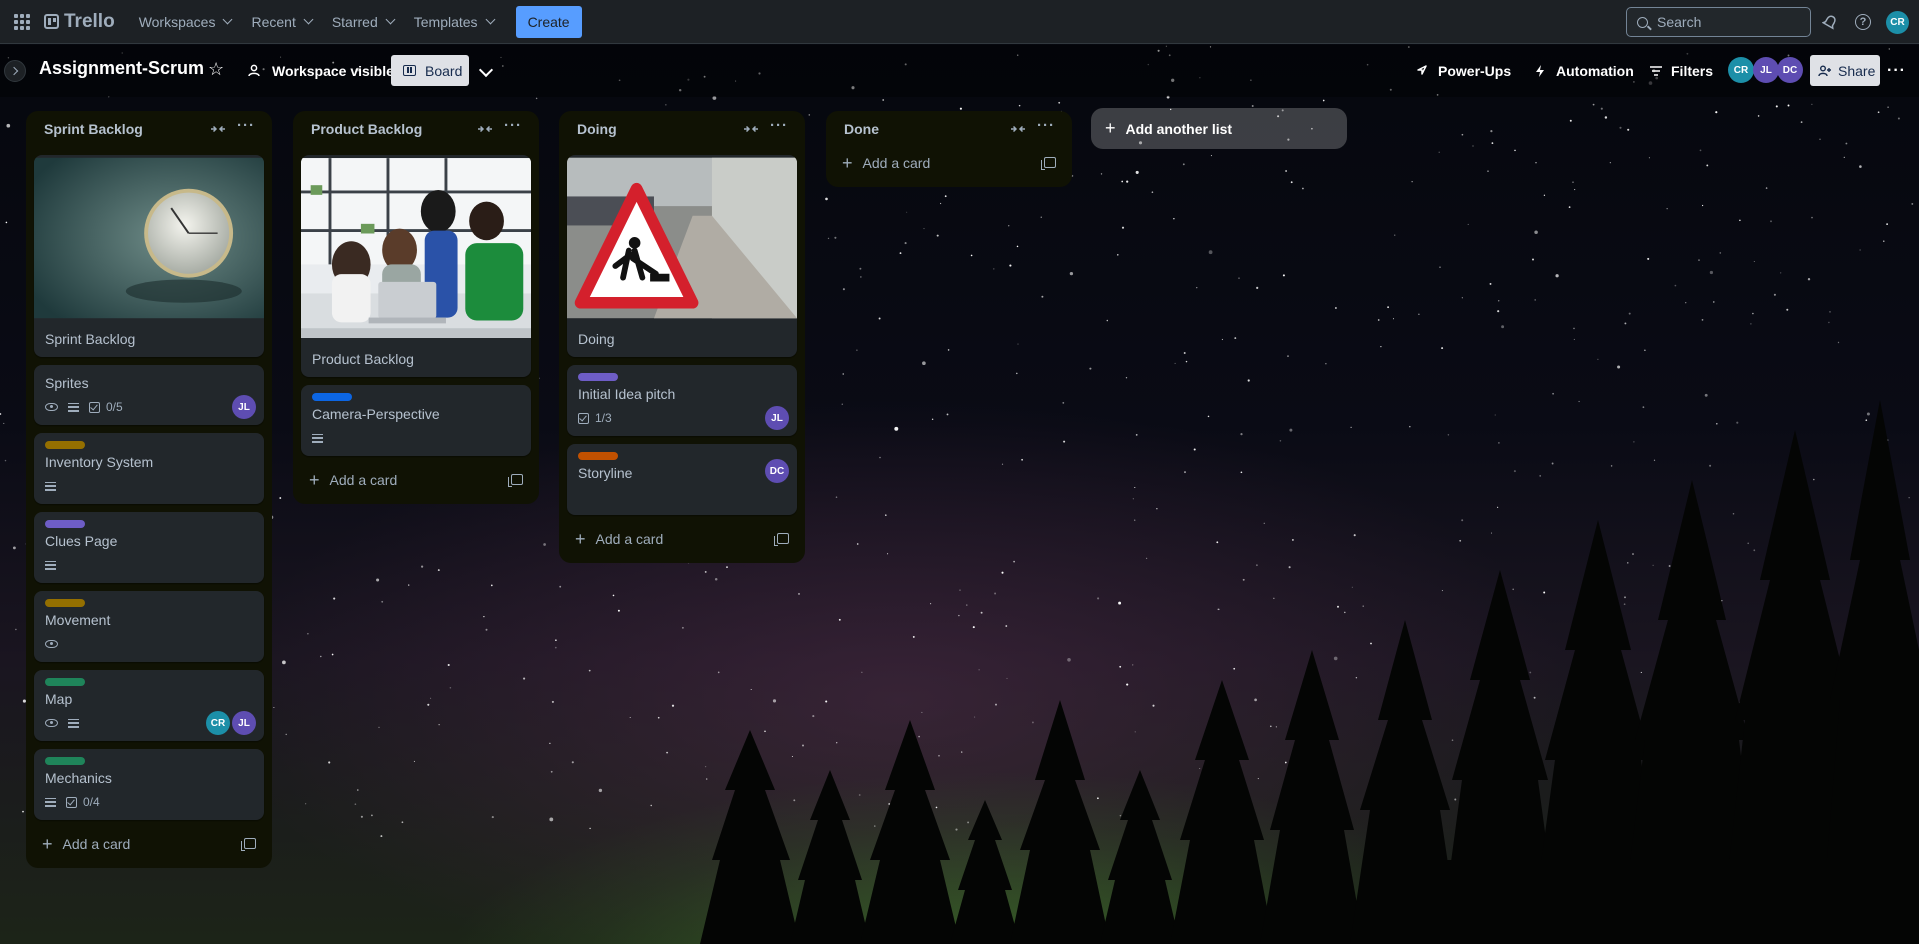 The height and width of the screenshot is (944, 1919). What do you see at coordinates (896, 163) in the screenshot?
I see `add-card-label: Add a card` at bounding box center [896, 163].